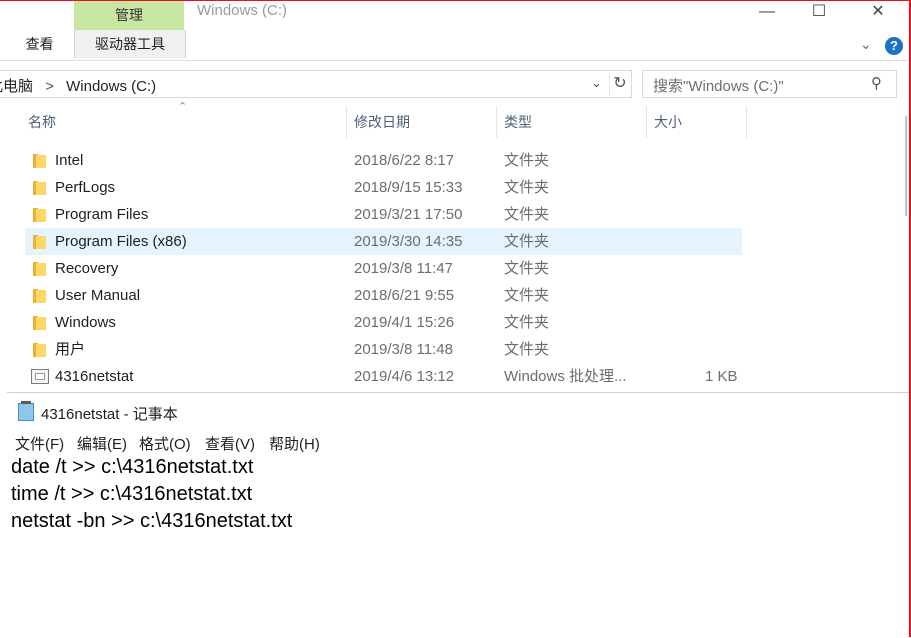 The width and height of the screenshot is (911, 638). Describe the element at coordinates (183, 107) in the screenshot. I see `sort-ascending-icon: ⌃` at that location.